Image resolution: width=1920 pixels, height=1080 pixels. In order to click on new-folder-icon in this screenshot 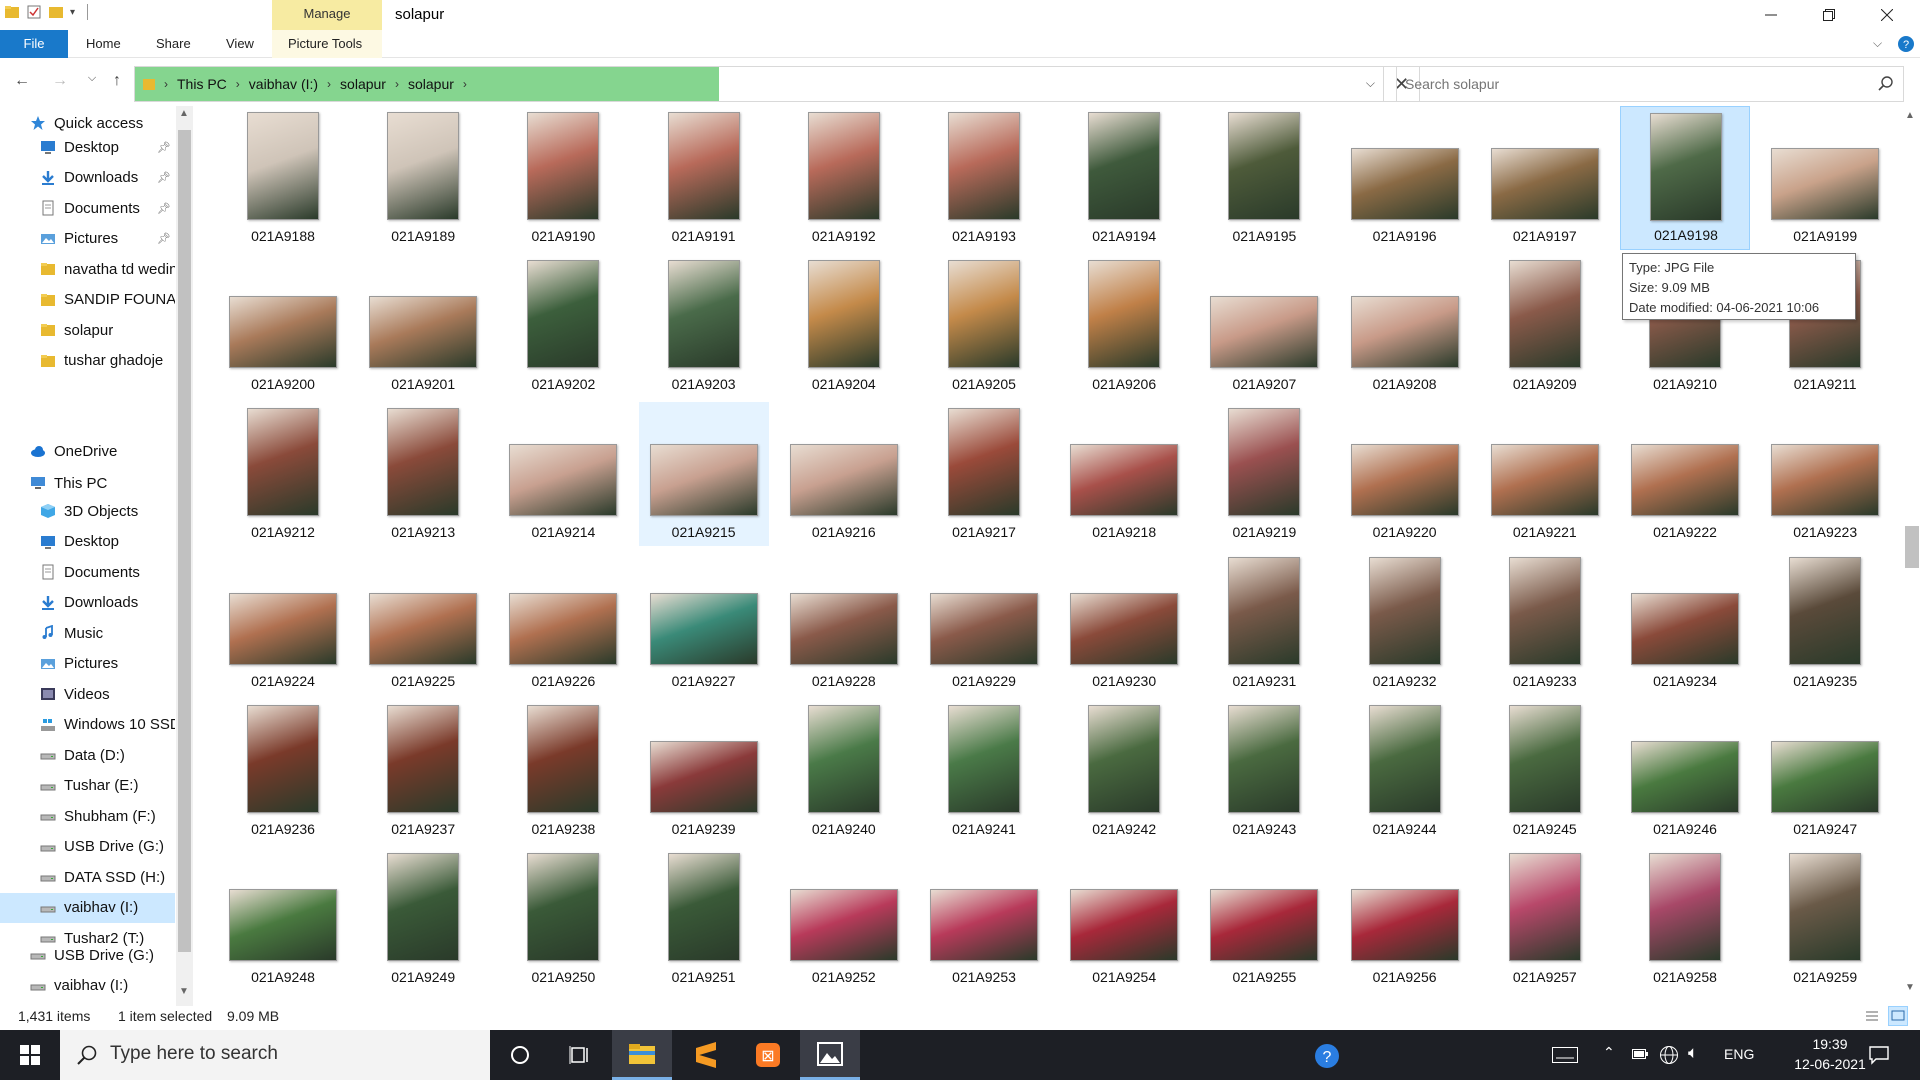, I will do `click(56, 12)`.